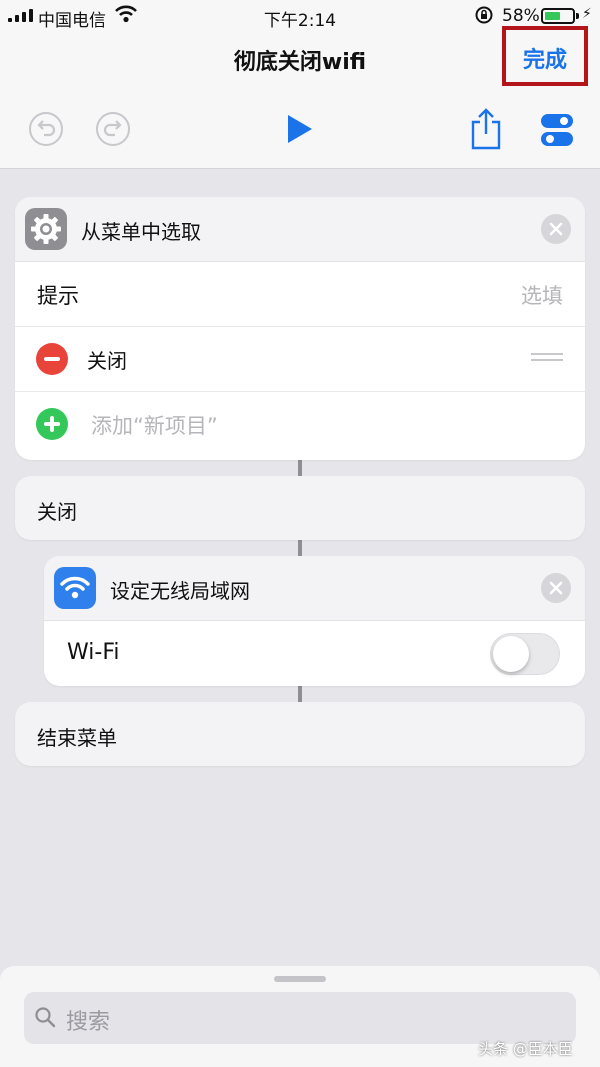 The height and width of the screenshot is (1067, 600). I want to click on rotation-lock-icon, so click(484, 17).